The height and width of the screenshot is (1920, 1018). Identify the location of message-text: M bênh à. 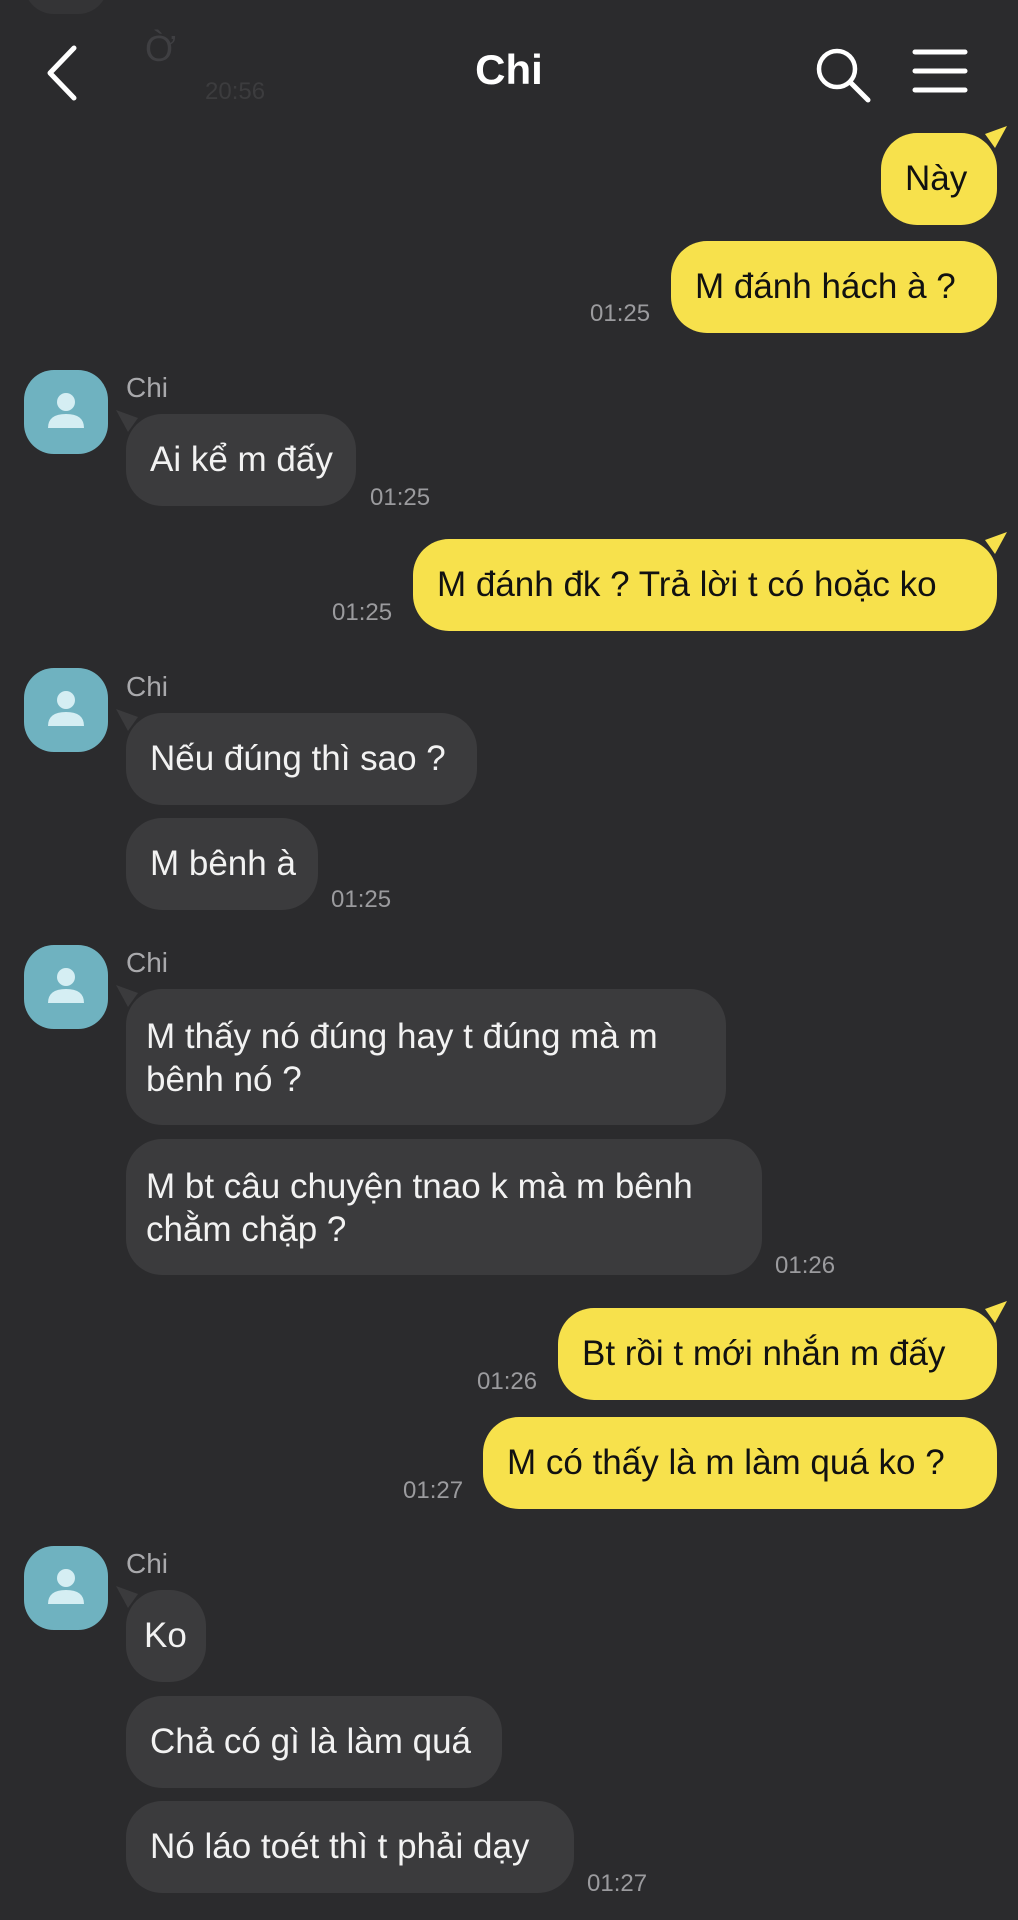
(223, 863).